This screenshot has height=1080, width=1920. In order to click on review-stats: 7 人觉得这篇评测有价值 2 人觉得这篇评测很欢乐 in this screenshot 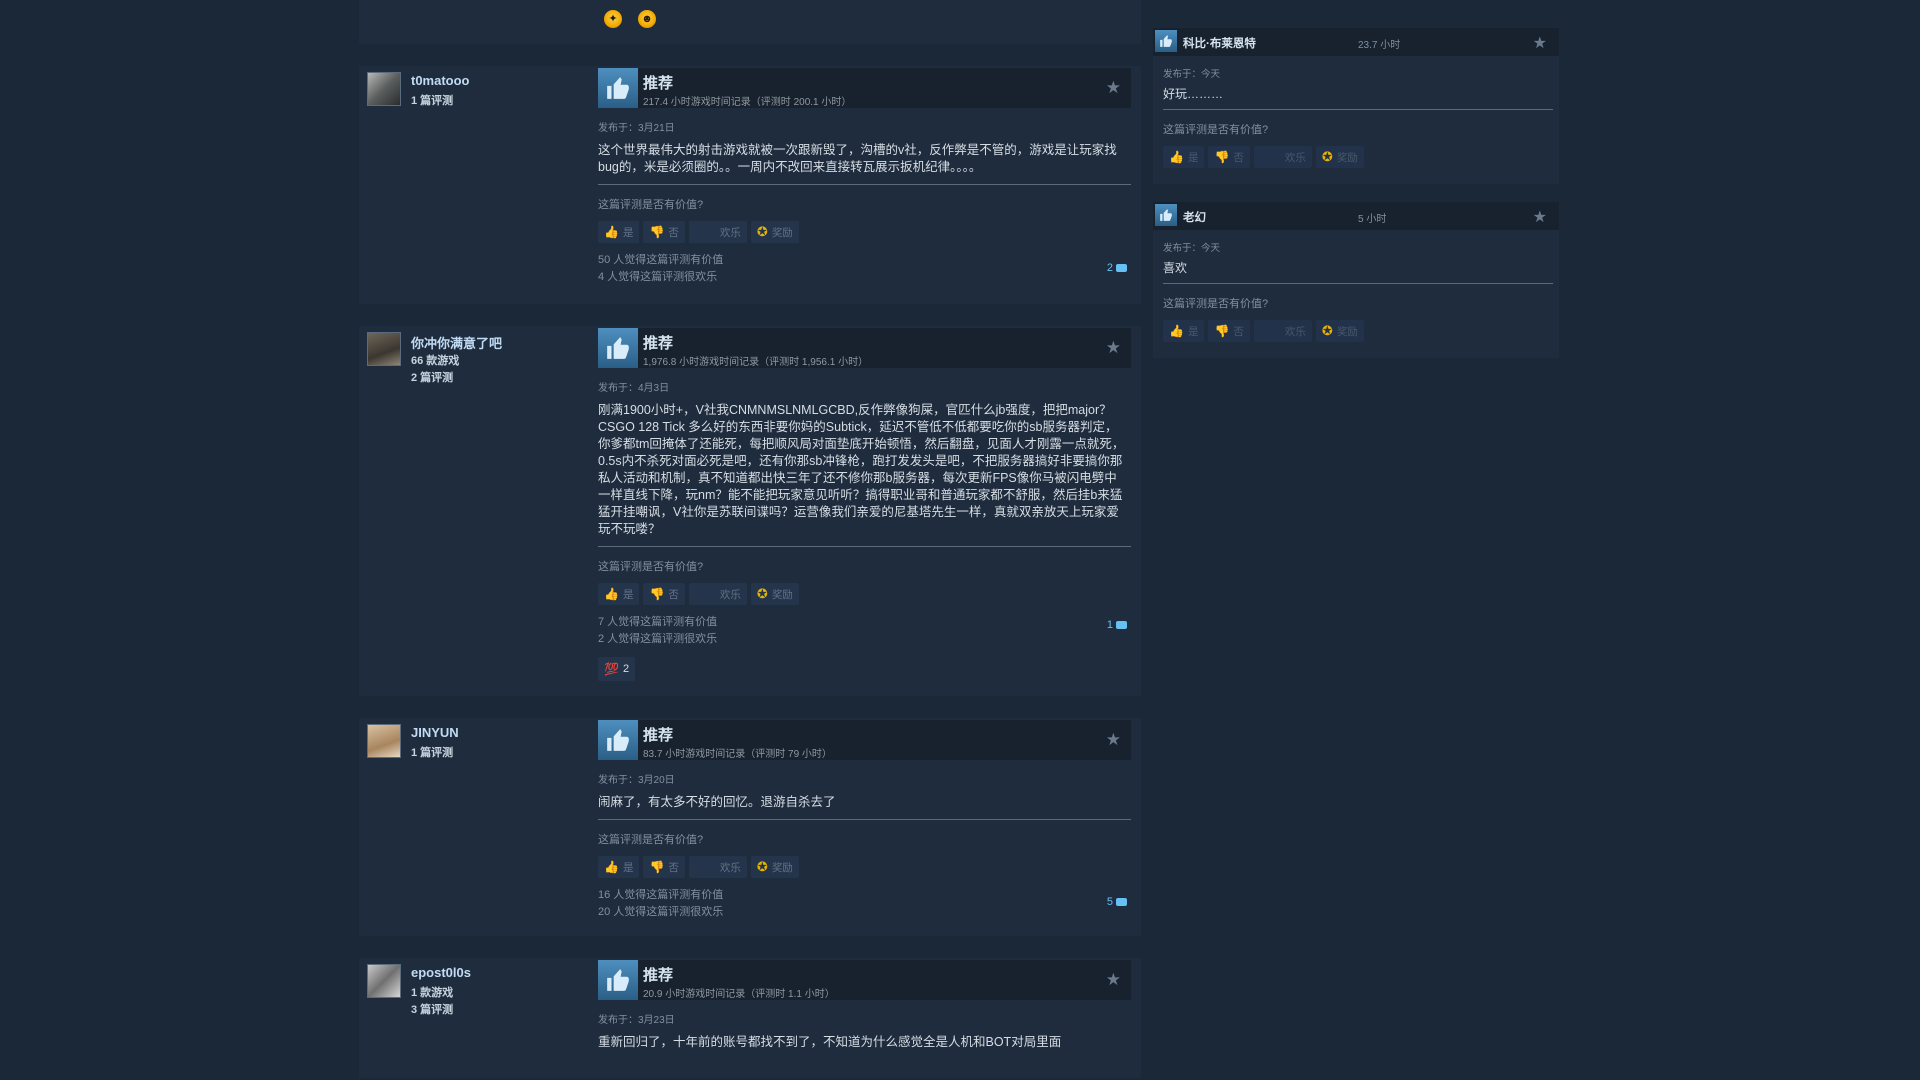, I will do `click(864, 631)`.